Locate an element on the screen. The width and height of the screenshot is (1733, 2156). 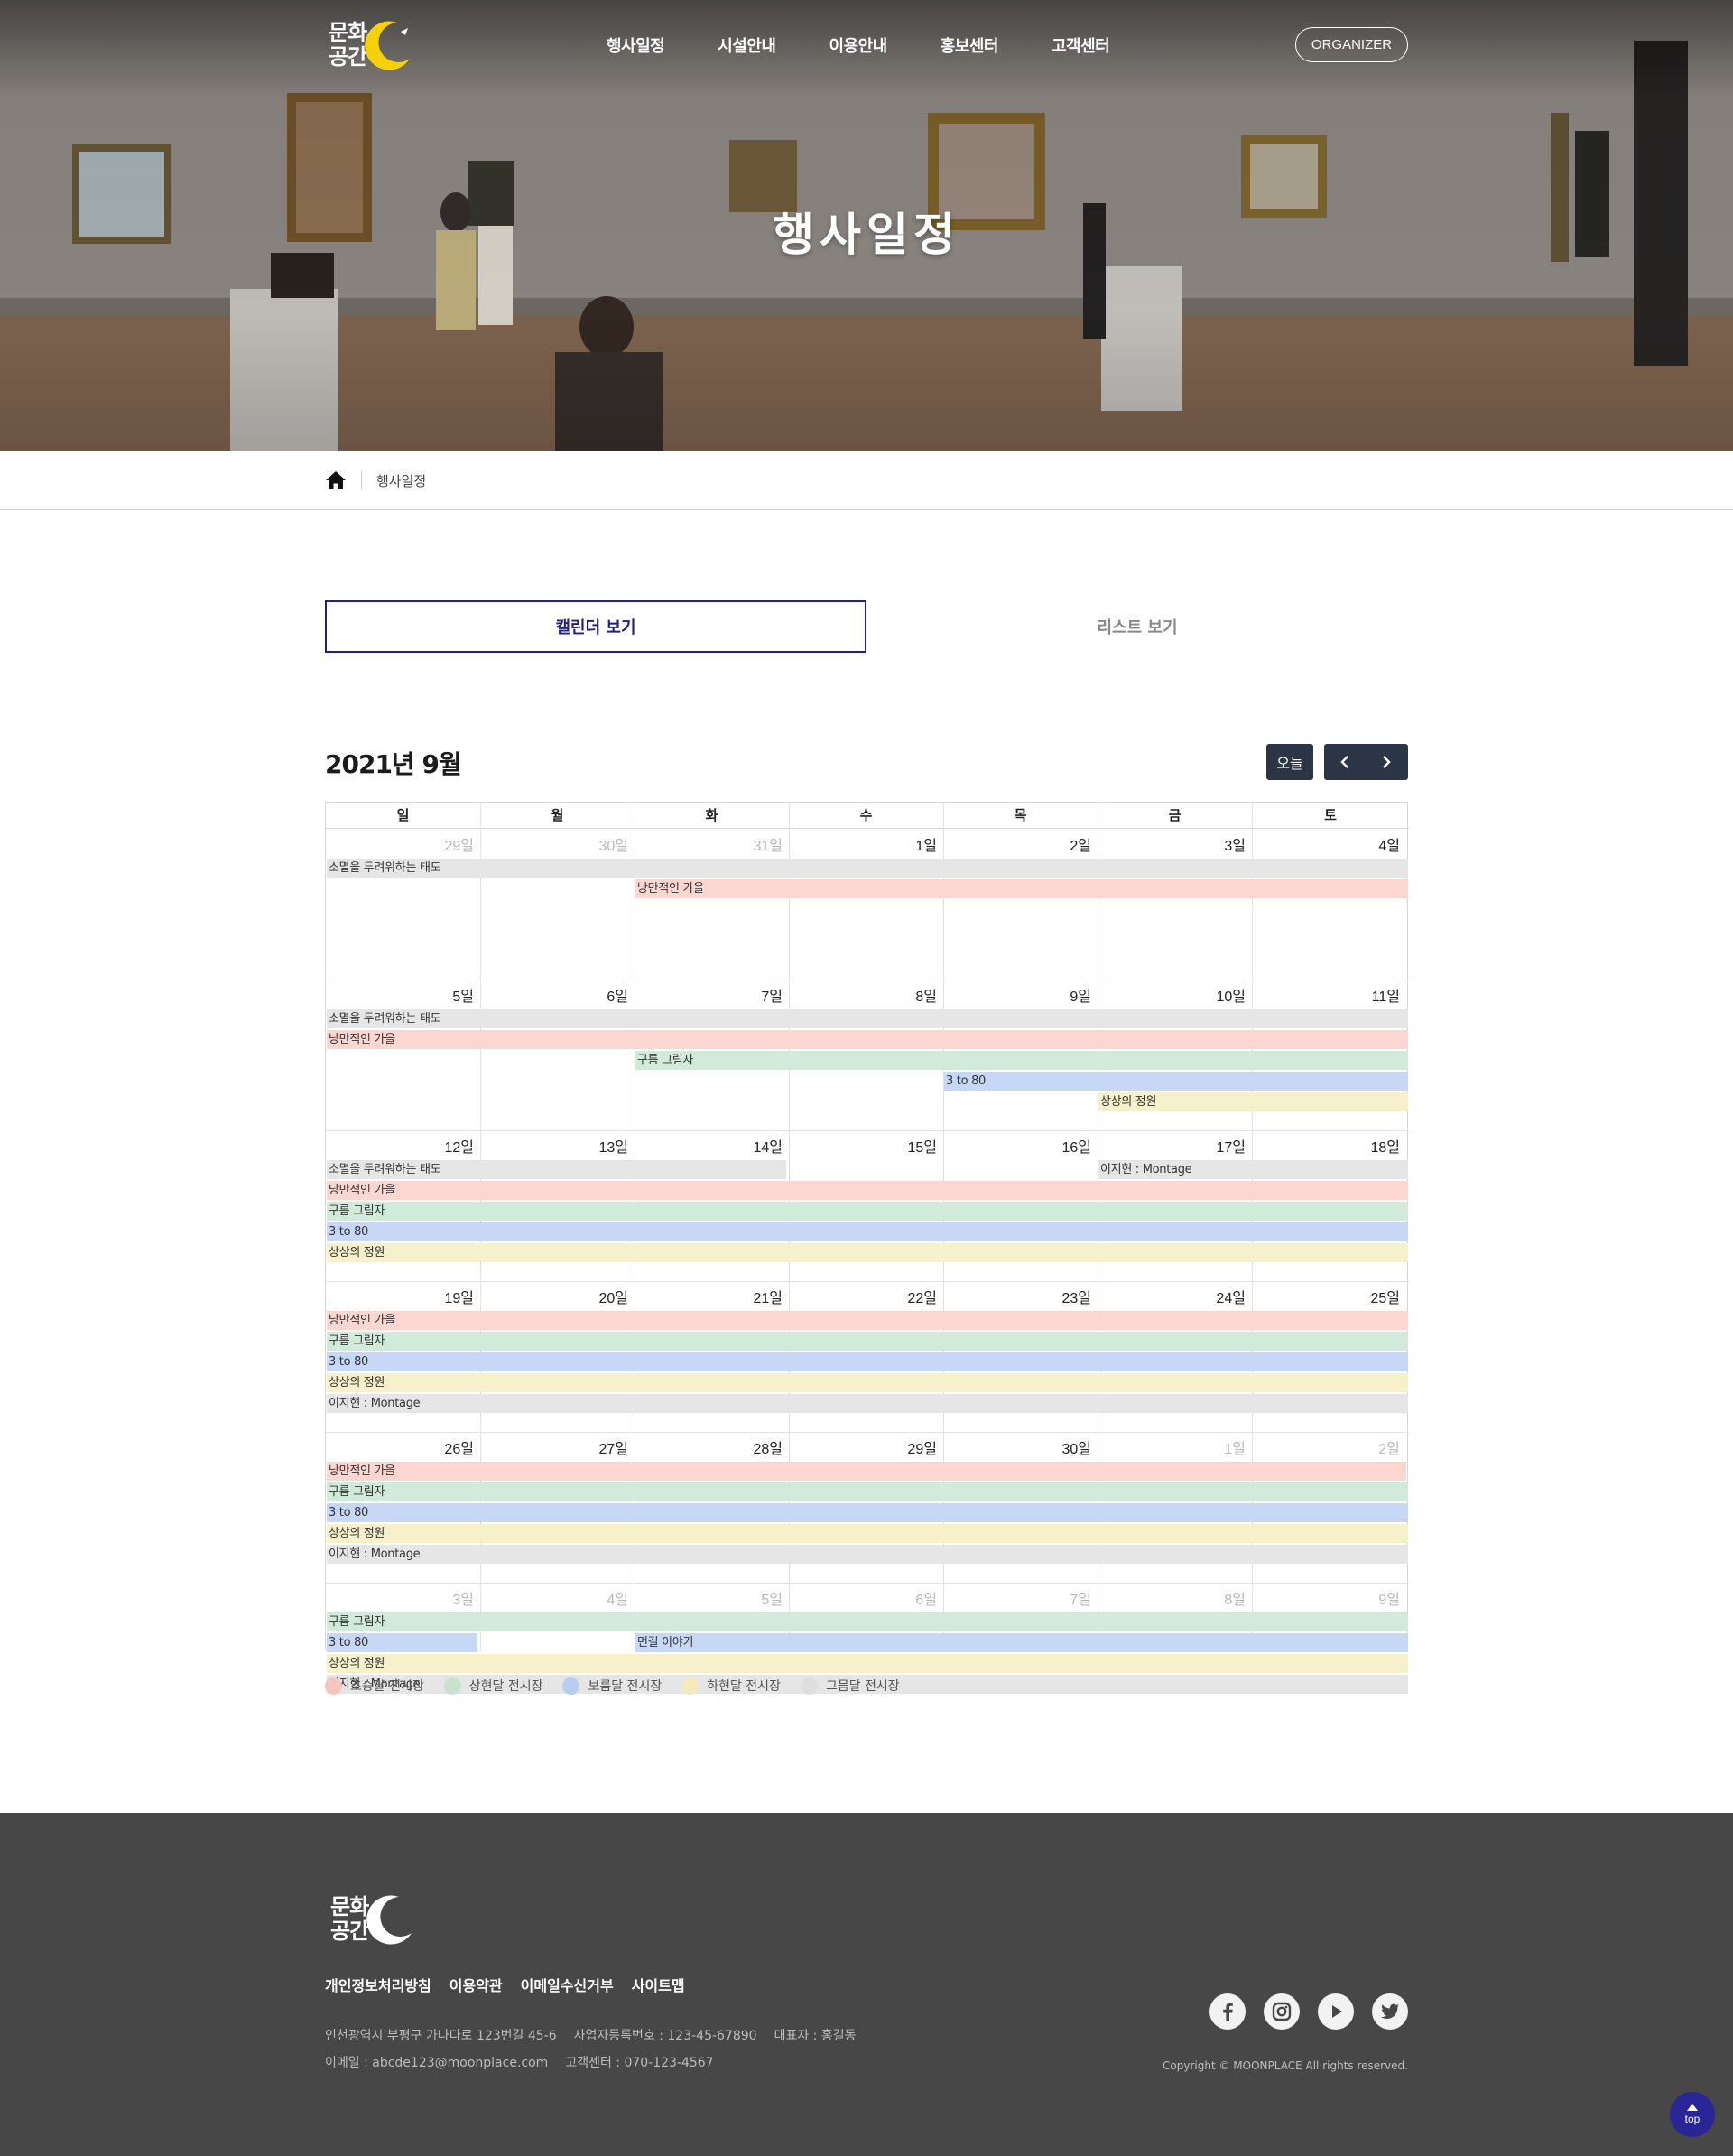
organizer-button: ORGANIZER is located at coordinates (1351, 45).